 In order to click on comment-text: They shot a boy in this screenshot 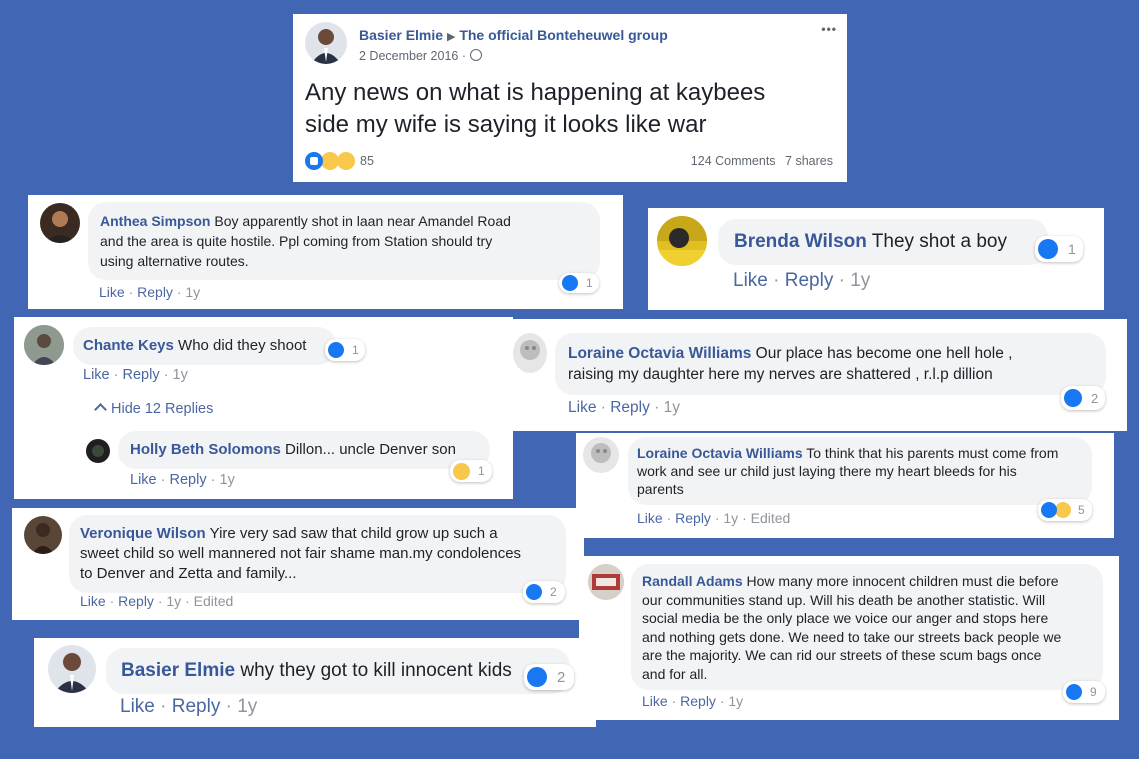, I will do `click(939, 241)`.